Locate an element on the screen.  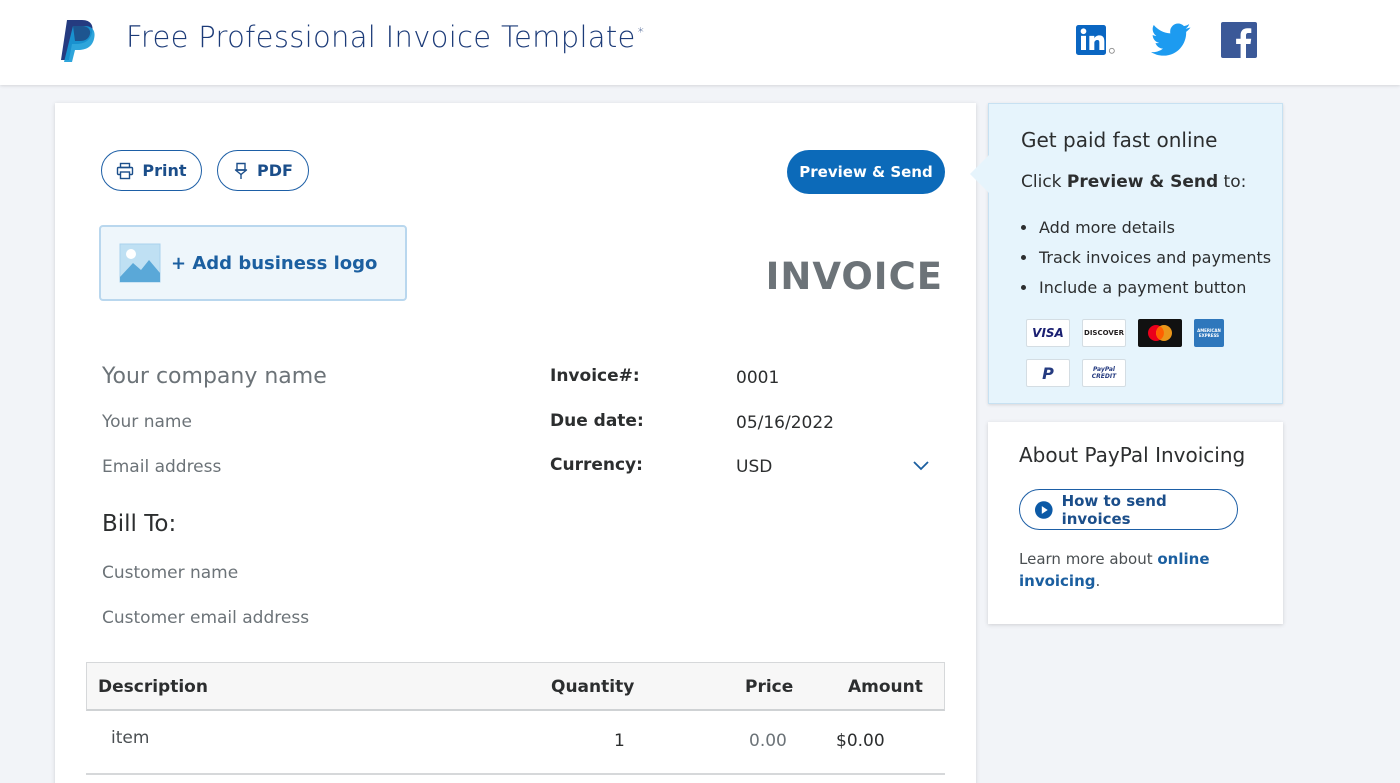
col-price: Price is located at coordinates (769, 687).